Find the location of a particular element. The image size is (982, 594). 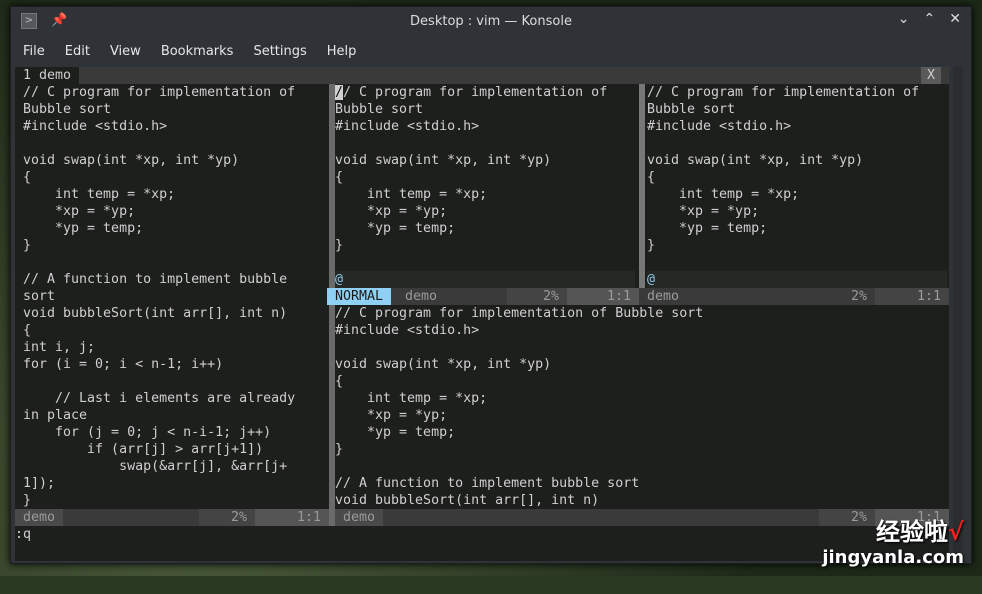

code-line: swap(&arr[j], &arr[j+ is located at coordinates (155, 466).